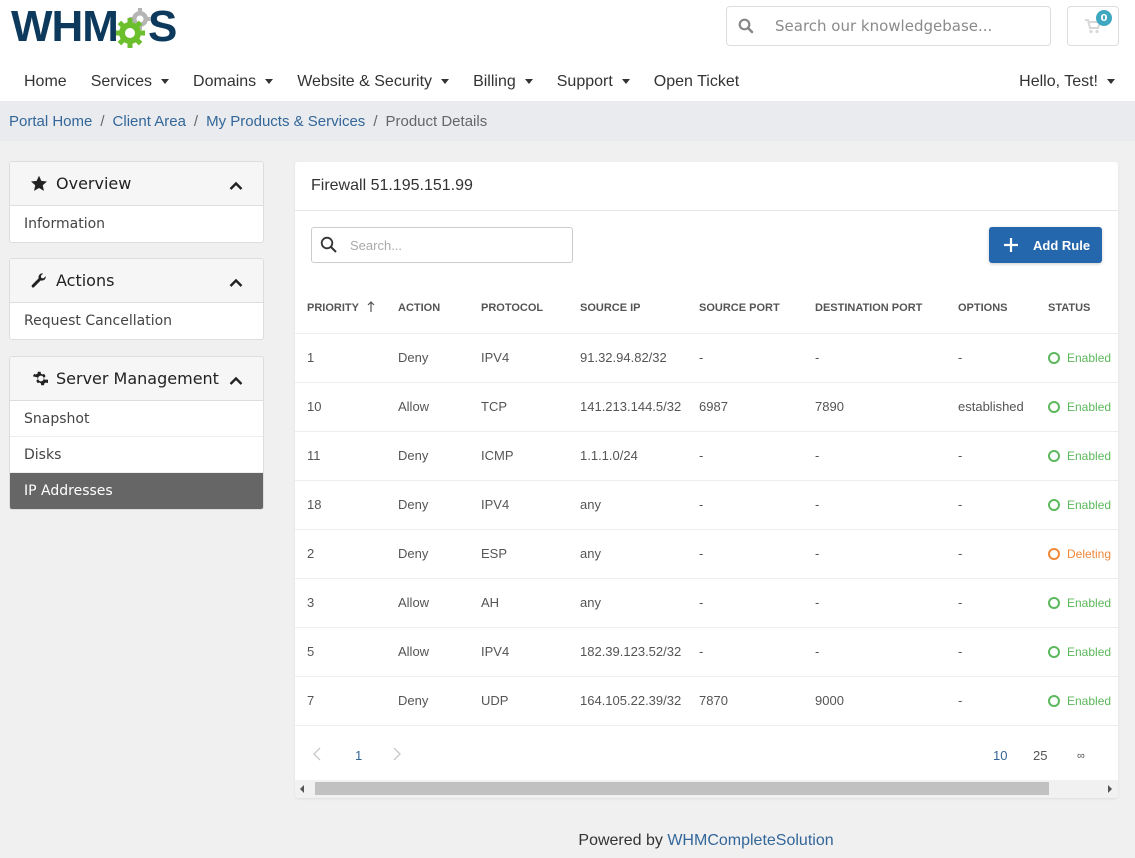  Describe the element at coordinates (1081, 756) in the screenshot. I see `per-page-all-button: ∞` at that location.